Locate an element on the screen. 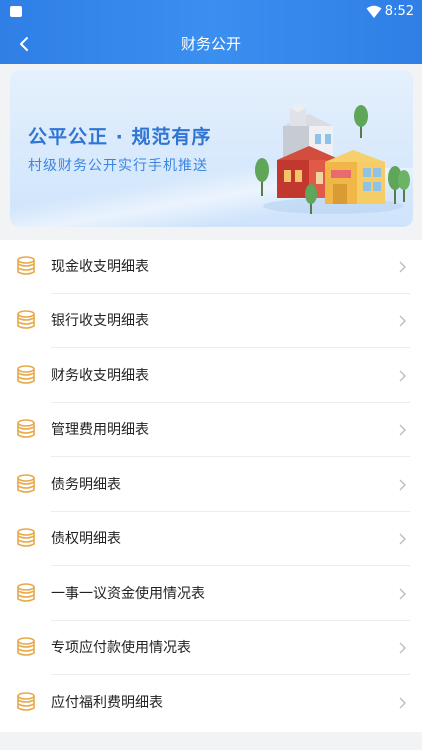 Image resolution: width=422 pixels, height=750 pixels. page-title: 财务公开 is located at coordinates (210, 44).